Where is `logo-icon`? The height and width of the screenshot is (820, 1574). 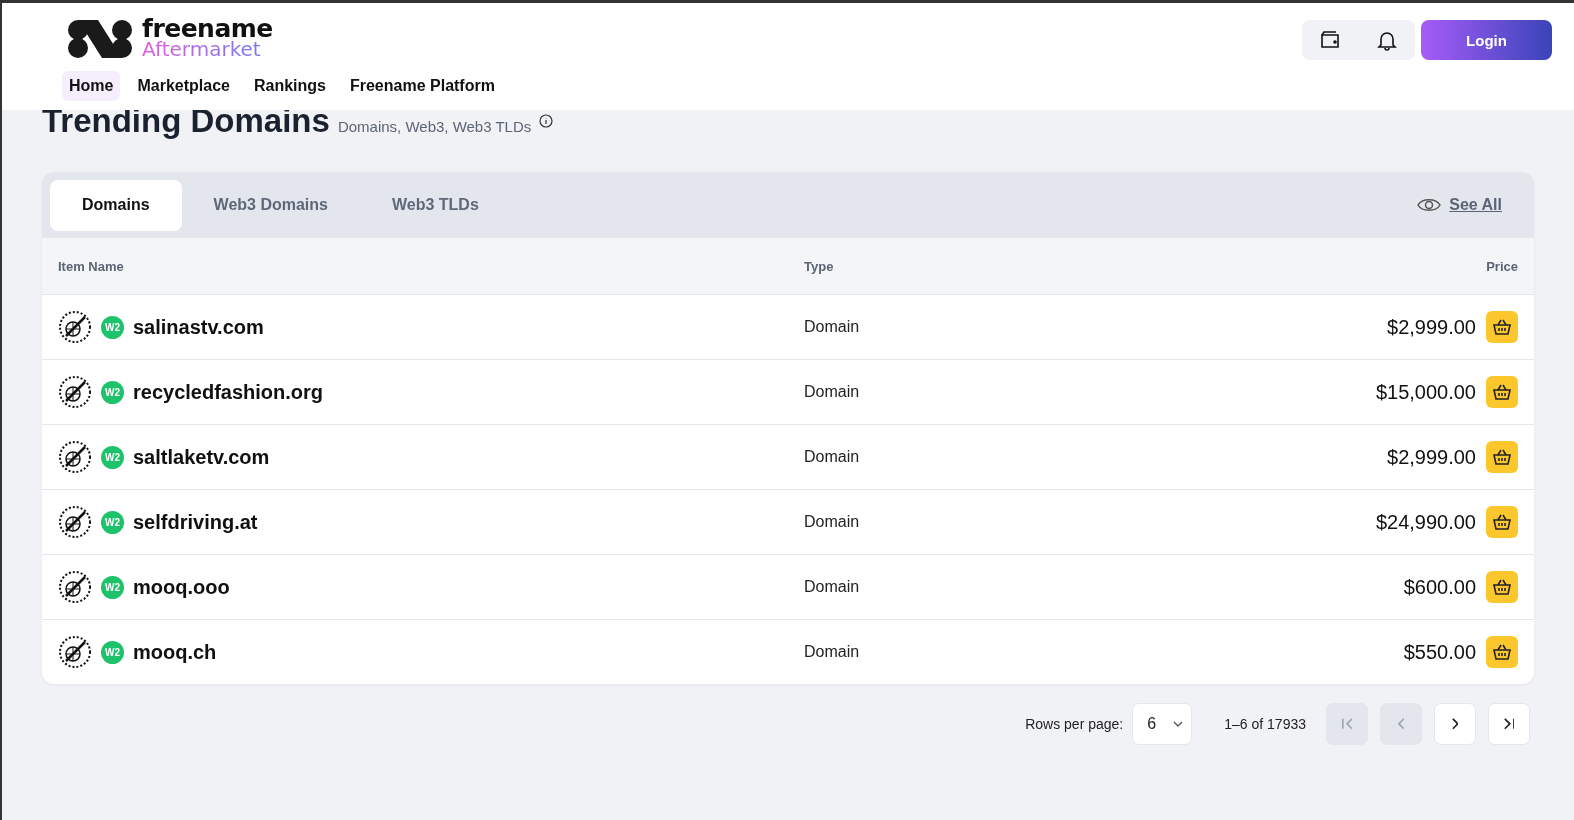 logo-icon is located at coordinates (100, 39).